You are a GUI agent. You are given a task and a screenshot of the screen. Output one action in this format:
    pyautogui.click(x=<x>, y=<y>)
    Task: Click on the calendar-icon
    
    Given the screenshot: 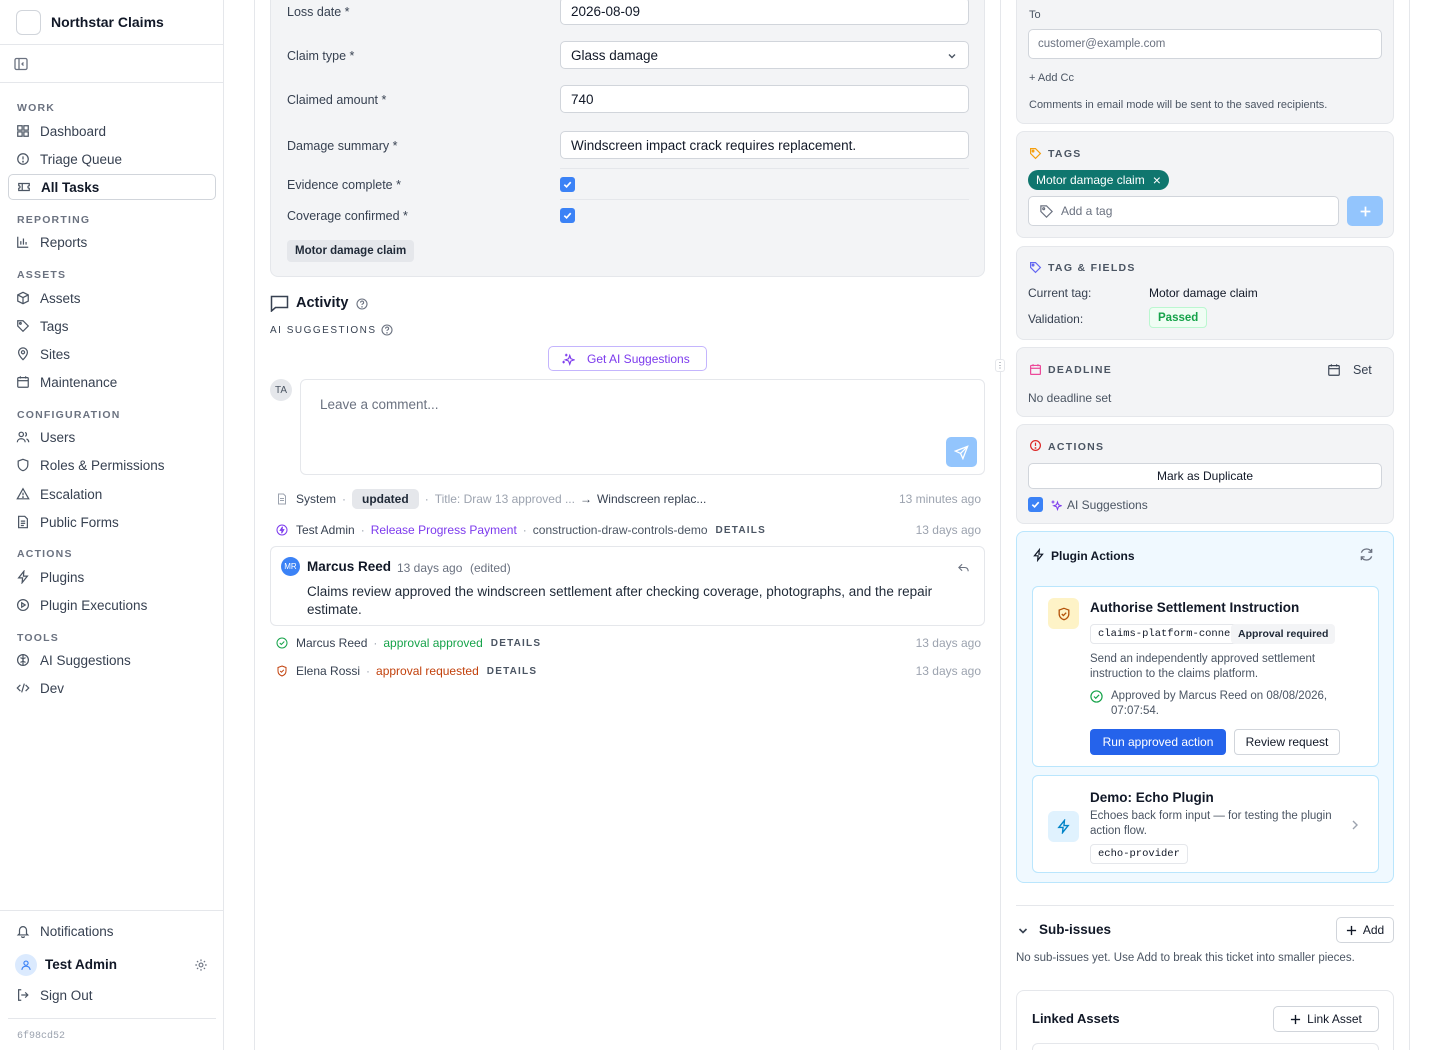 What is the action you would take?
    pyautogui.click(x=1334, y=370)
    